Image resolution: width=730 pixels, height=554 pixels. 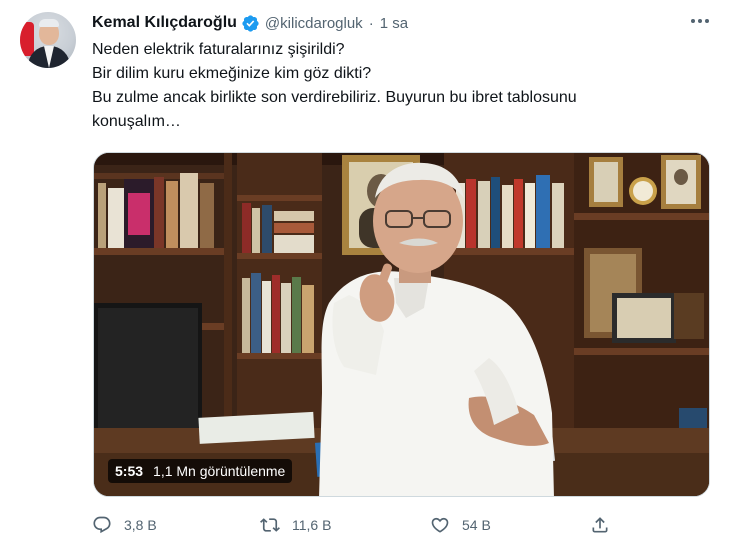 What do you see at coordinates (49, 23) in the screenshot?
I see `avatar-hair` at bounding box center [49, 23].